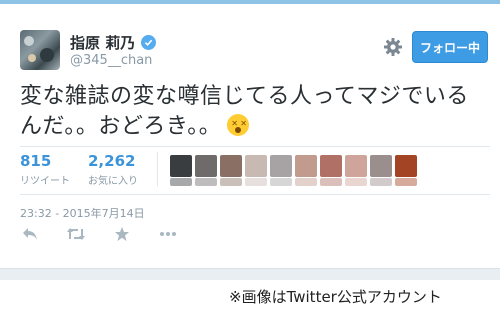 The image size is (500, 309). Describe the element at coordinates (30, 234) in the screenshot. I see `reply-icon` at that location.